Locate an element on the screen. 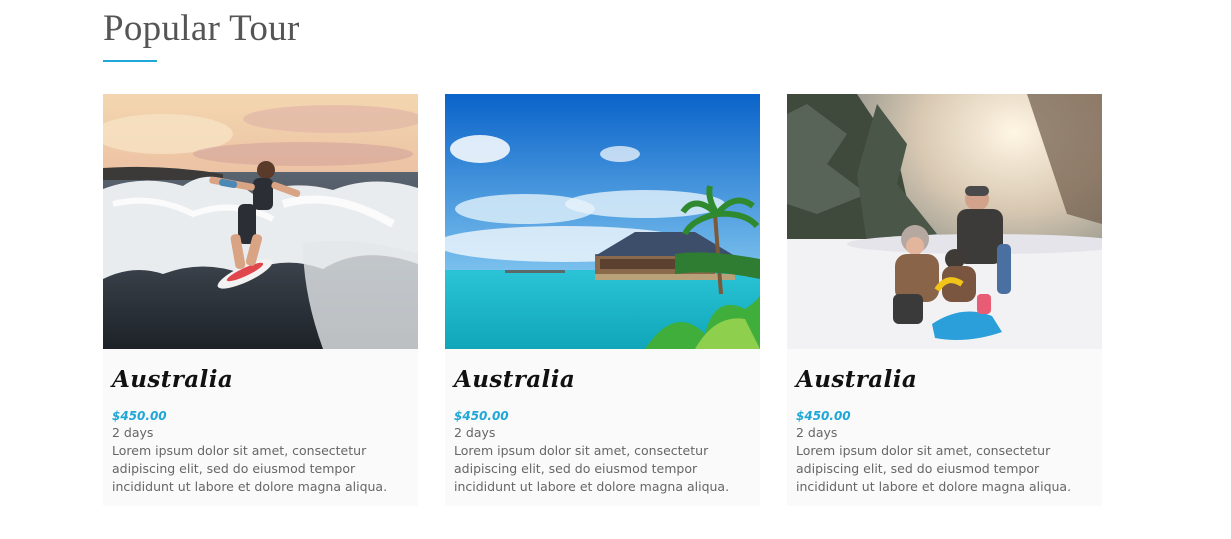  title-underline is located at coordinates (130, 61).